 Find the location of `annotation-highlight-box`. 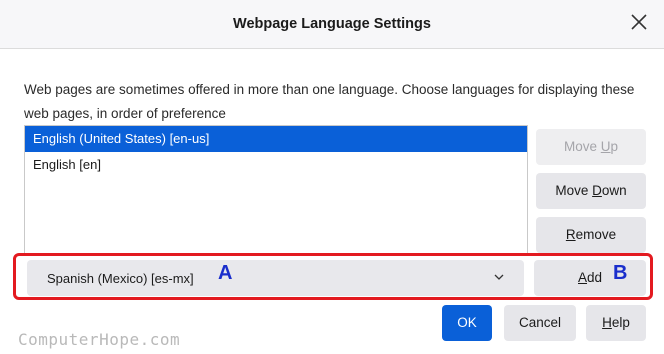

annotation-highlight-box is located at coordinates (333, 276).